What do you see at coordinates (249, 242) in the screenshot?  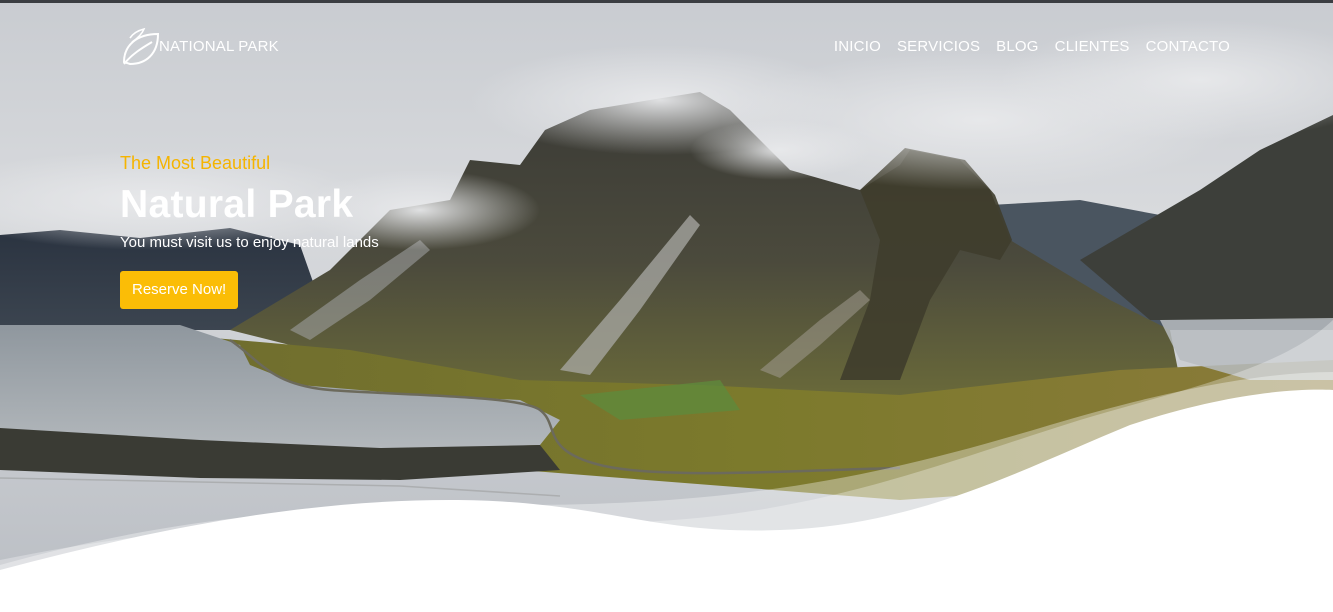 I see `hero-subtitle: You must visit us to enjoy natural lands` at bounding box center [249, 242].